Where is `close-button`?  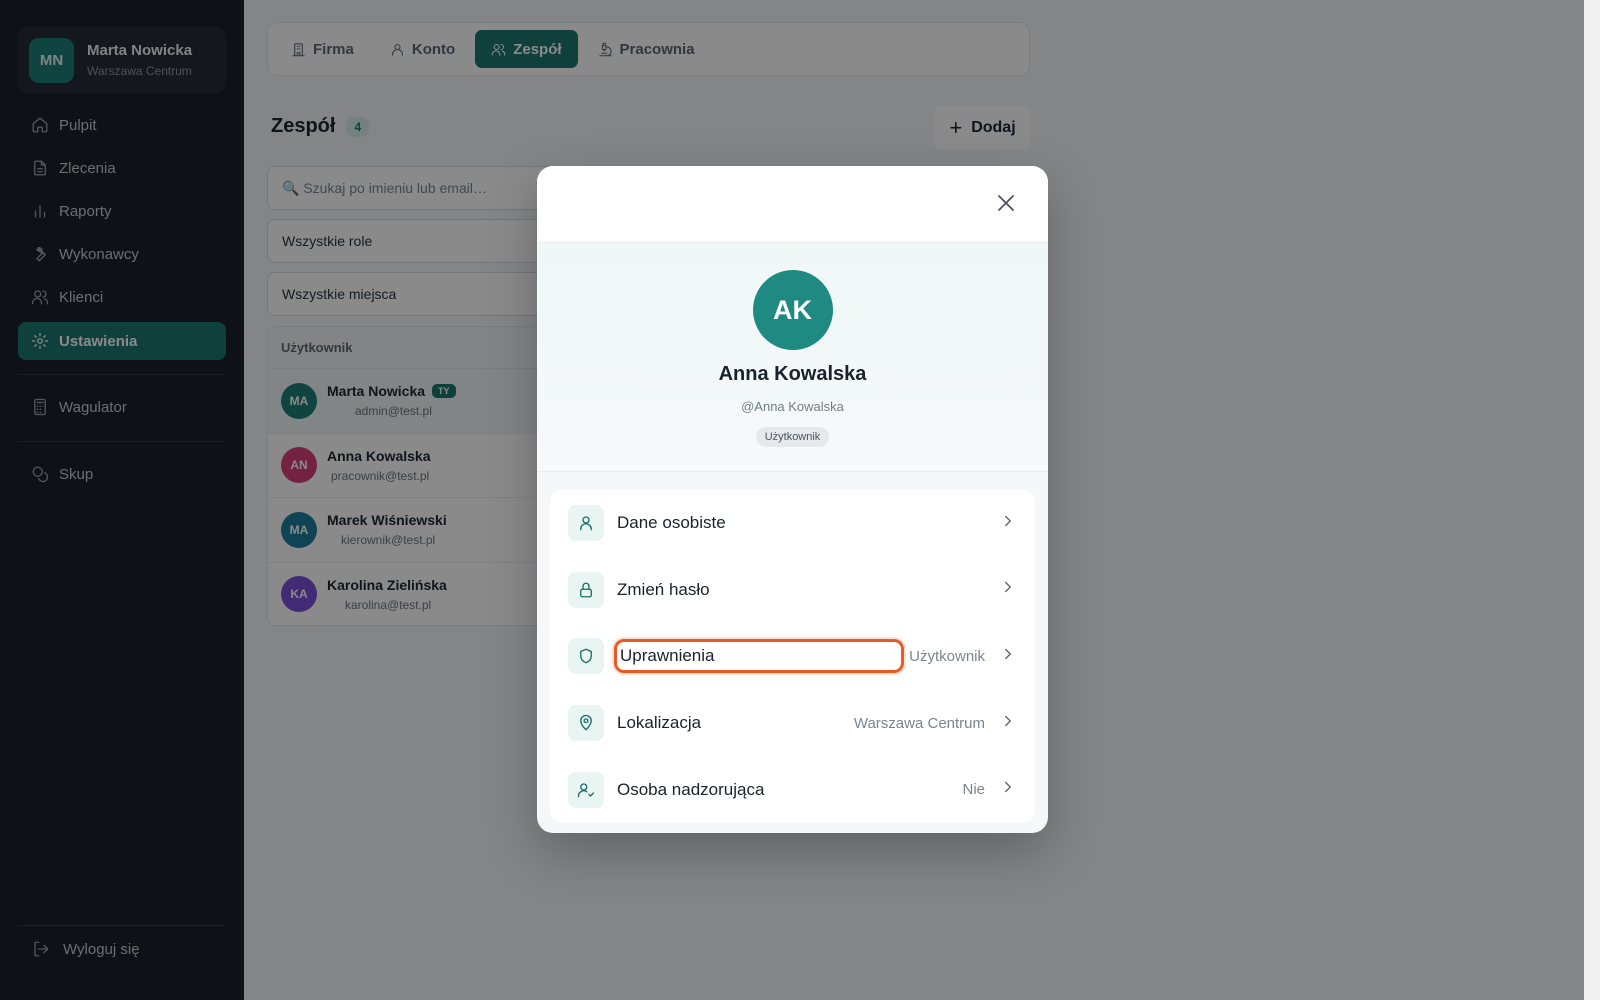
close-button is located at coordinates (1006, 203).